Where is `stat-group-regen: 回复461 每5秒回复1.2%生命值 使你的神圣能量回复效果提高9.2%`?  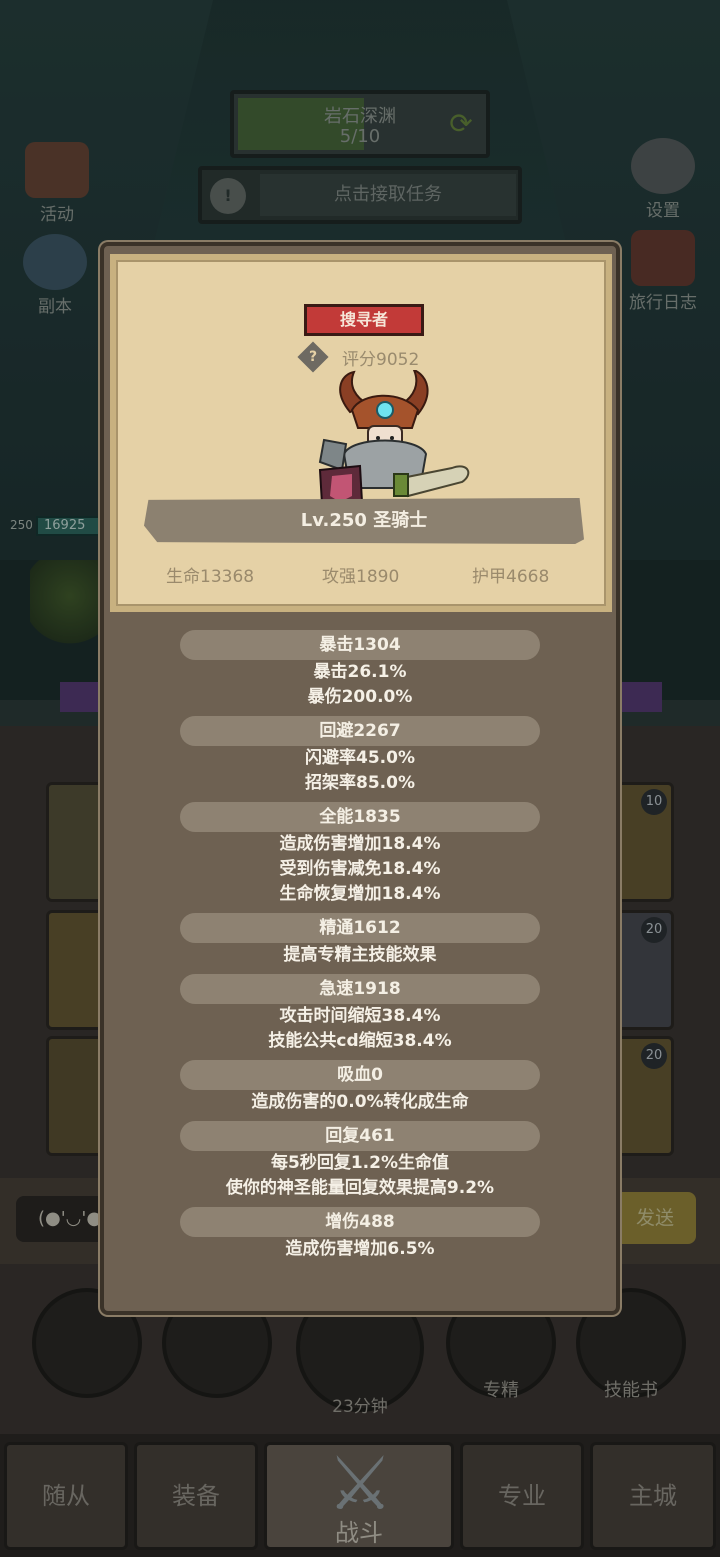
stat-group-regen: 回复461 每5秒回复1.2%生命值 使你的神圣能量回复效果提高9.2% is located at coordinates (360, 1161).